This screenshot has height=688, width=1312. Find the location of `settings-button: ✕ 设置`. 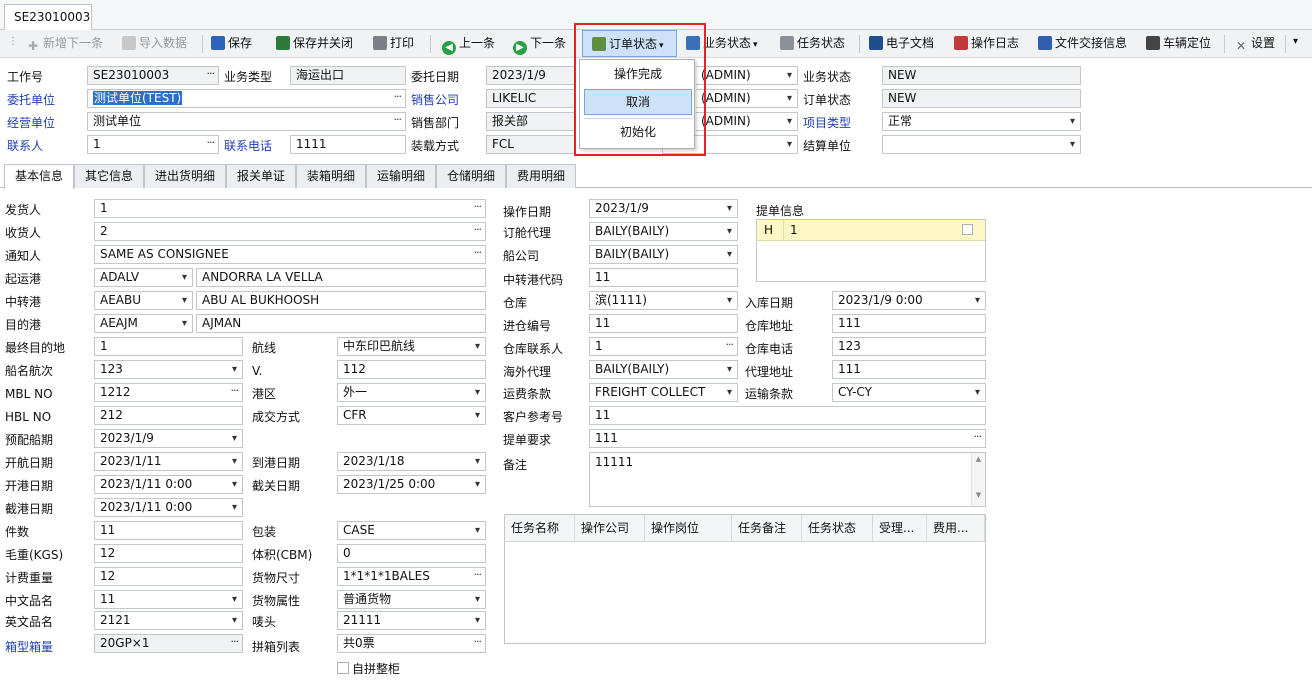

settings-button: ✕ 设置 is located at coordinates (1254, 43).